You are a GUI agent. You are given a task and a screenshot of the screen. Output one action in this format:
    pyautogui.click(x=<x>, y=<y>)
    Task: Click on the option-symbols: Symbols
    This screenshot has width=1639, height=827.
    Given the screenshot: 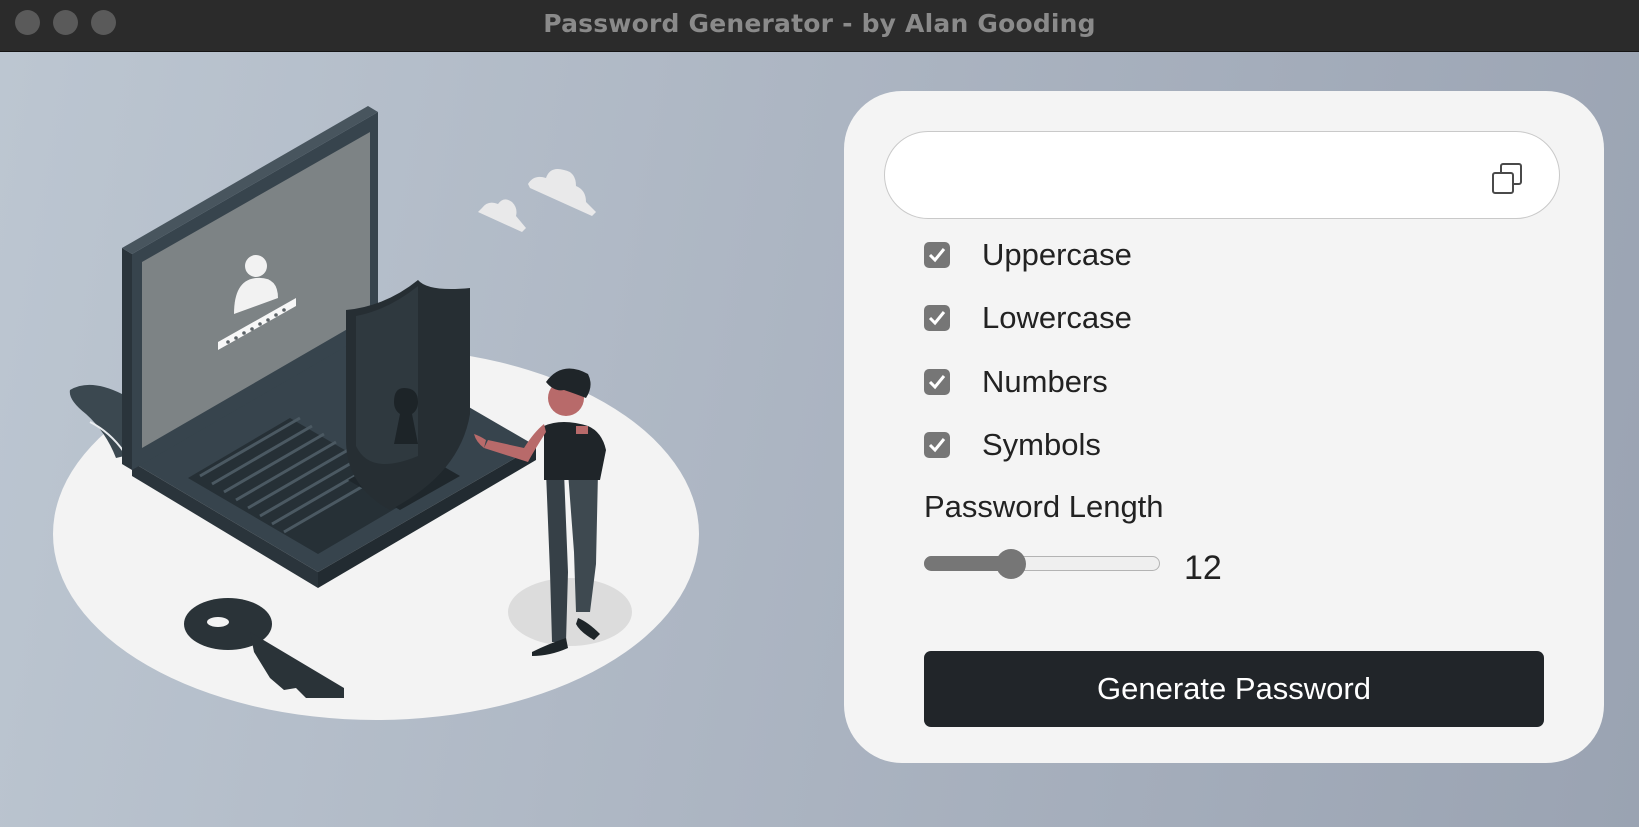 What is the action you would take?
    pyautogui.click(x=1012, y=445)
    